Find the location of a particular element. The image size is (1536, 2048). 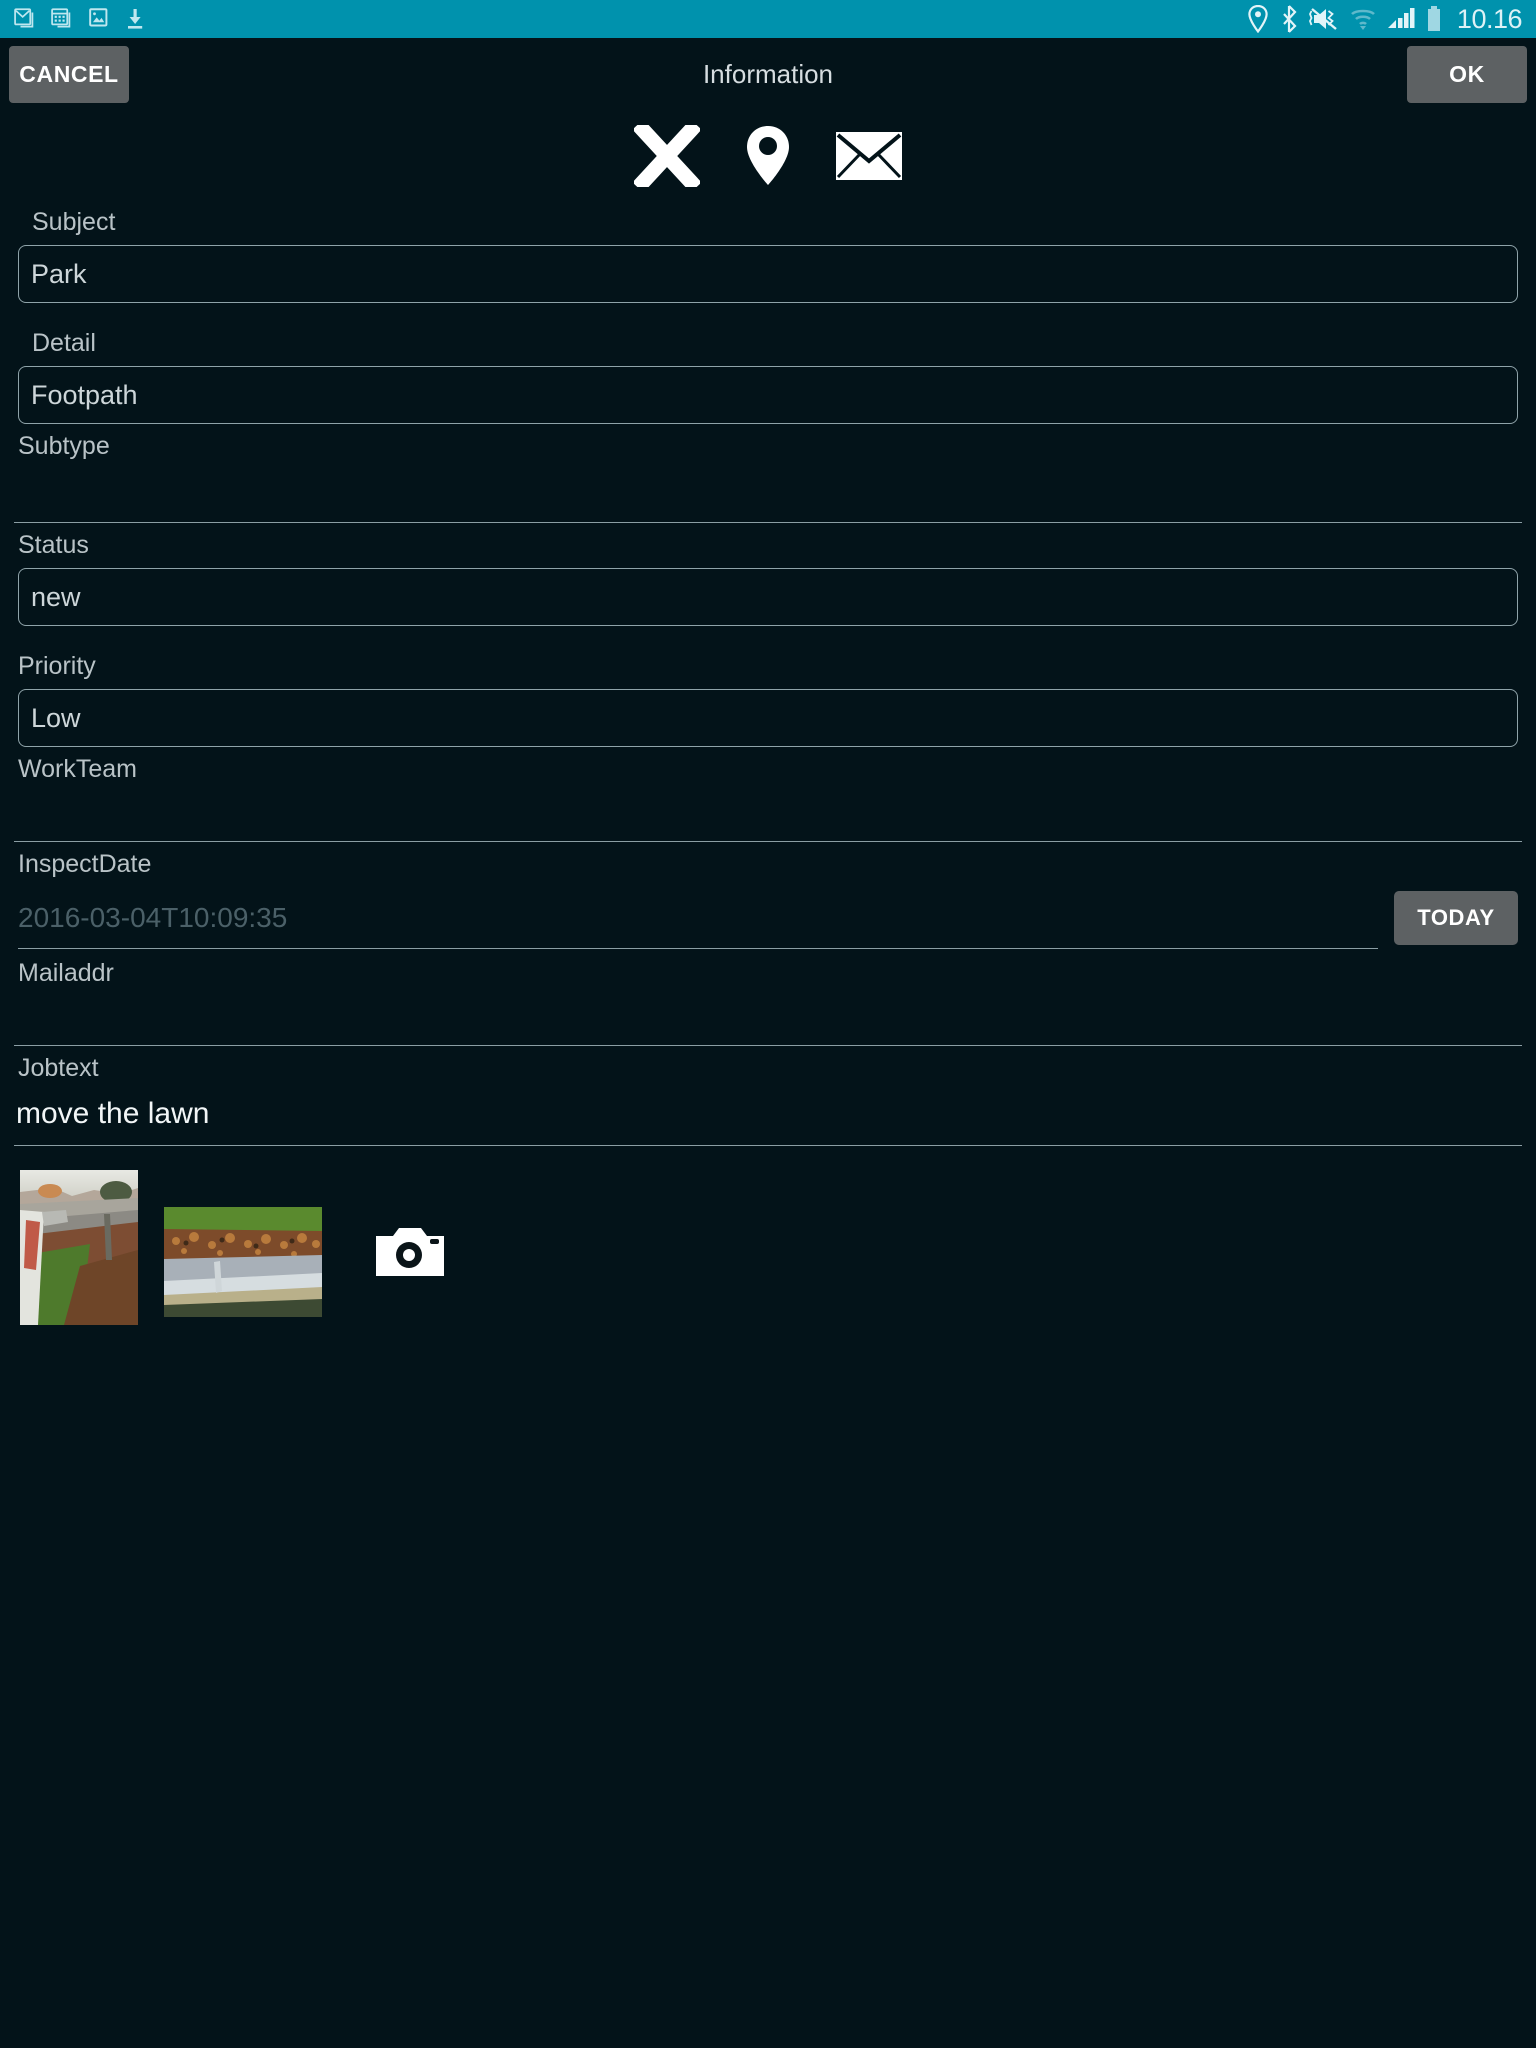

field-workteam: WorkTeam is located at coordinates (768, 795).